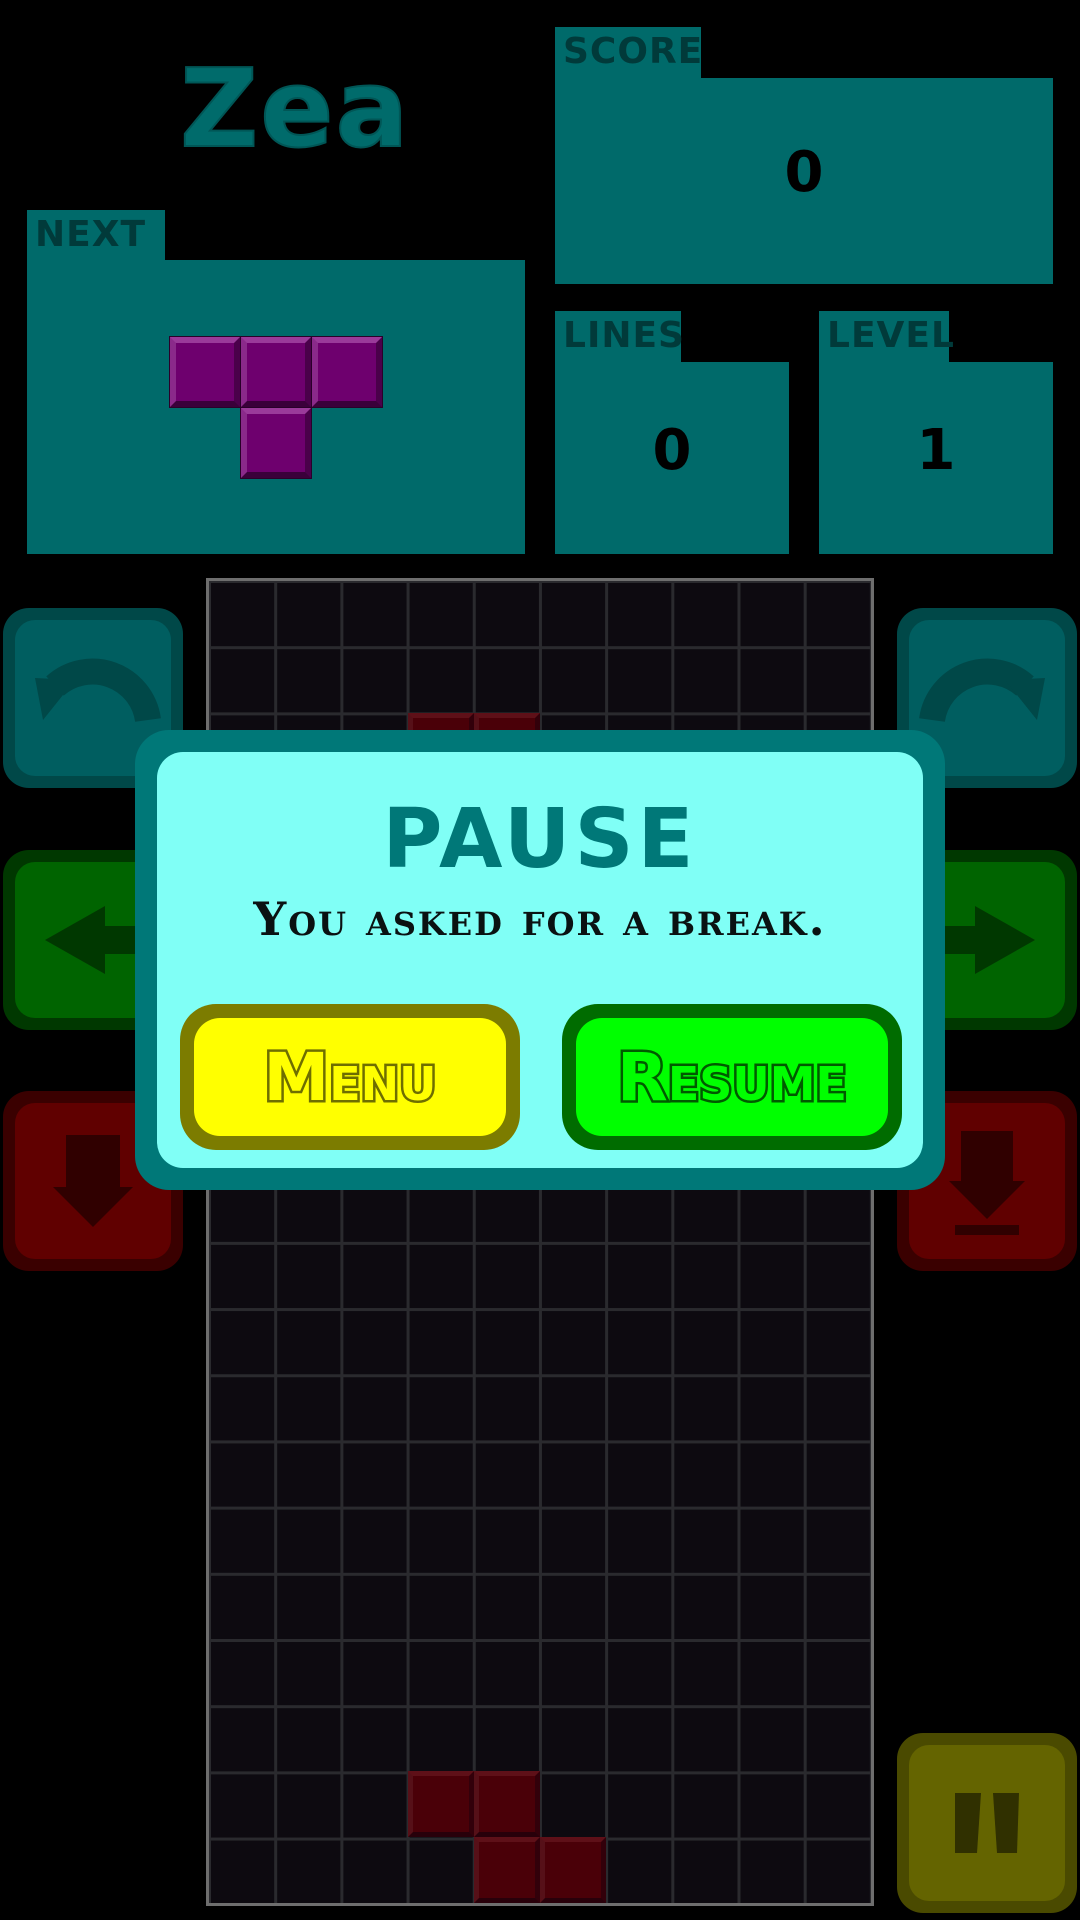 This screenshot has width=1080, height=1920. I want to click on level-value: 1, so click(936, 450).